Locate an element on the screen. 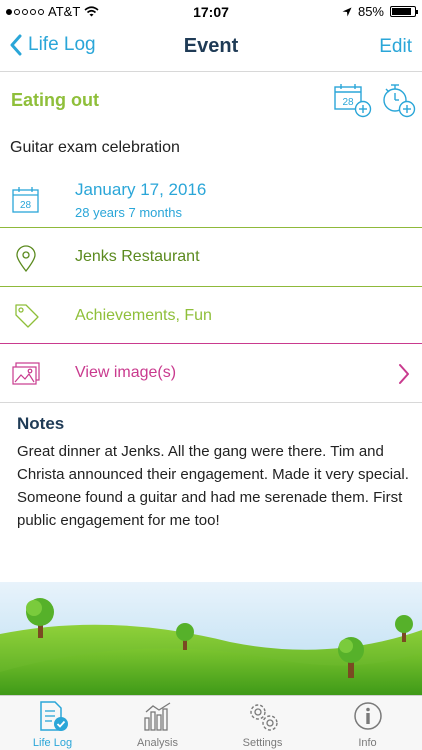 The image size is (422, 750). date-row: 28 January 17, 2016 28 years 7 months is located at coordinates (211, 199).